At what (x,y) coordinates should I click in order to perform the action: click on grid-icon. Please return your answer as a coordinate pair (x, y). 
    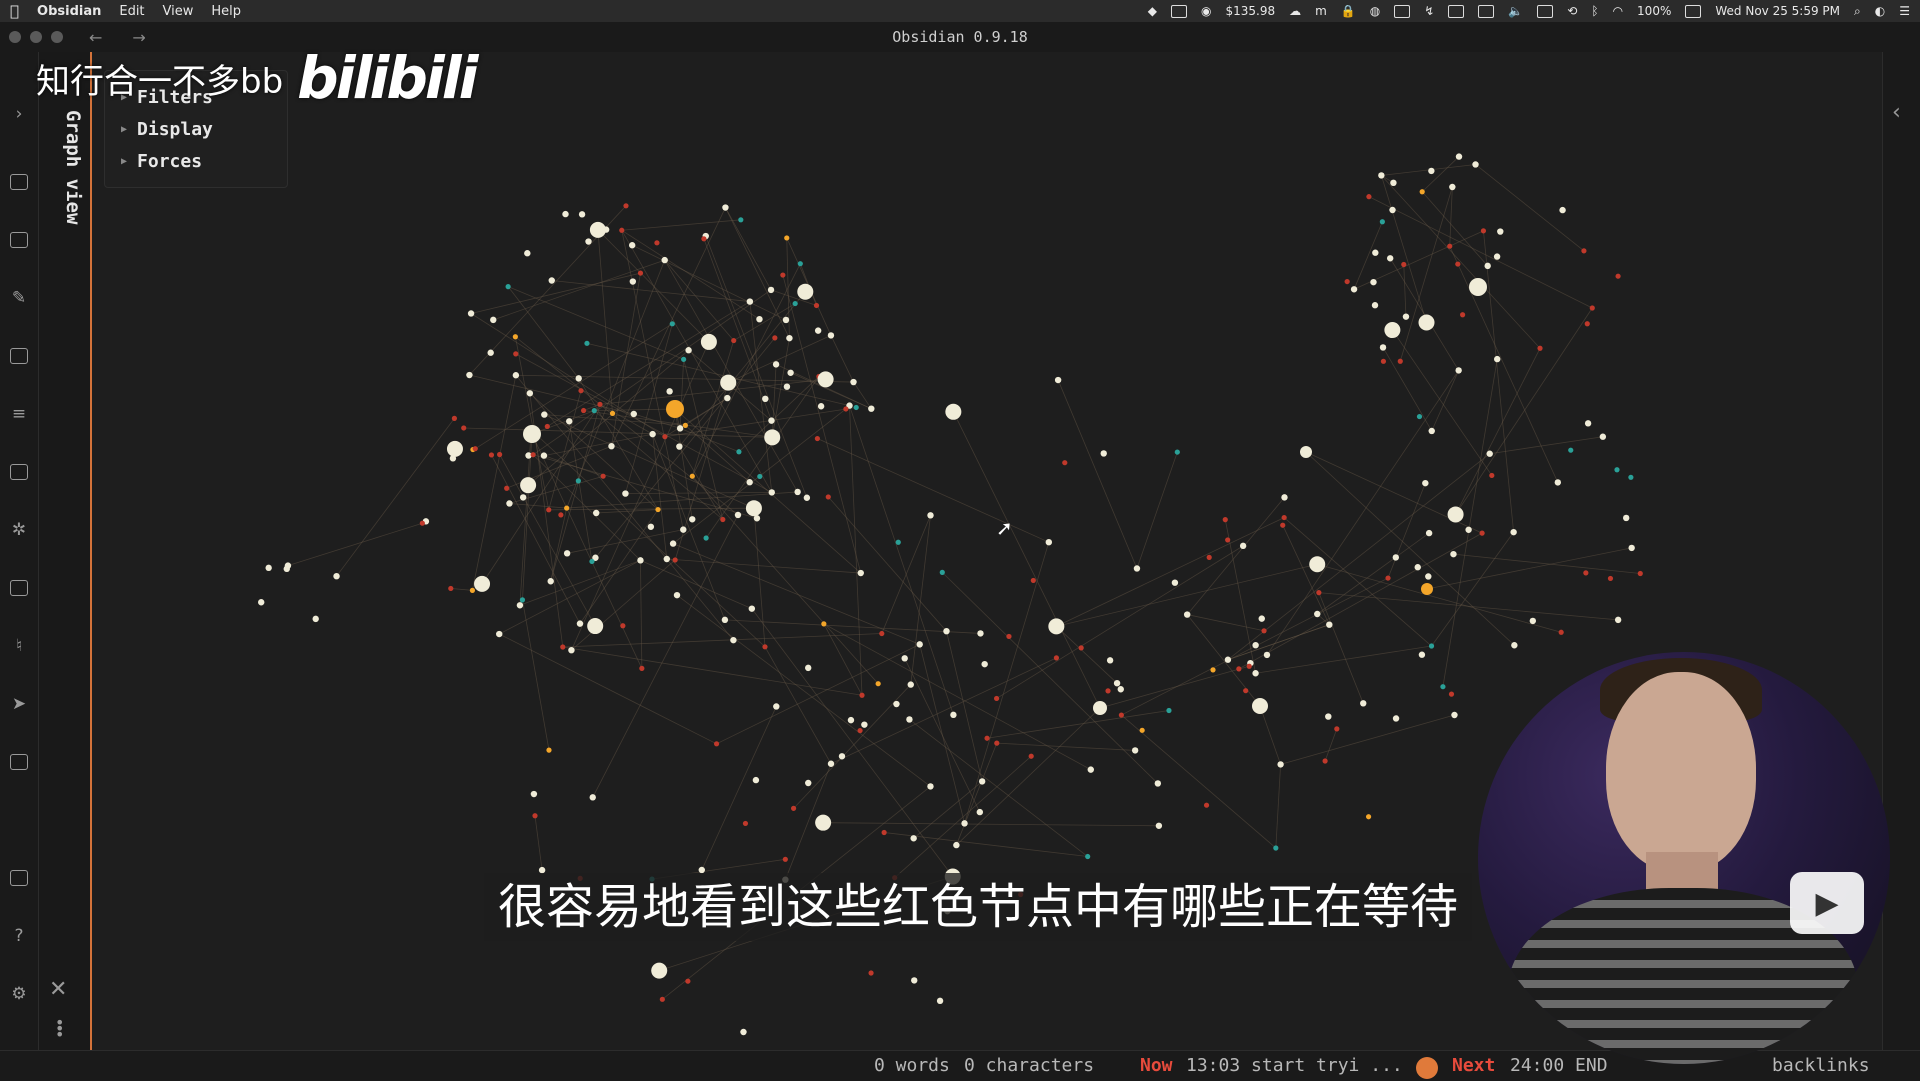
    Looking at the image, I should click on (19, 762).